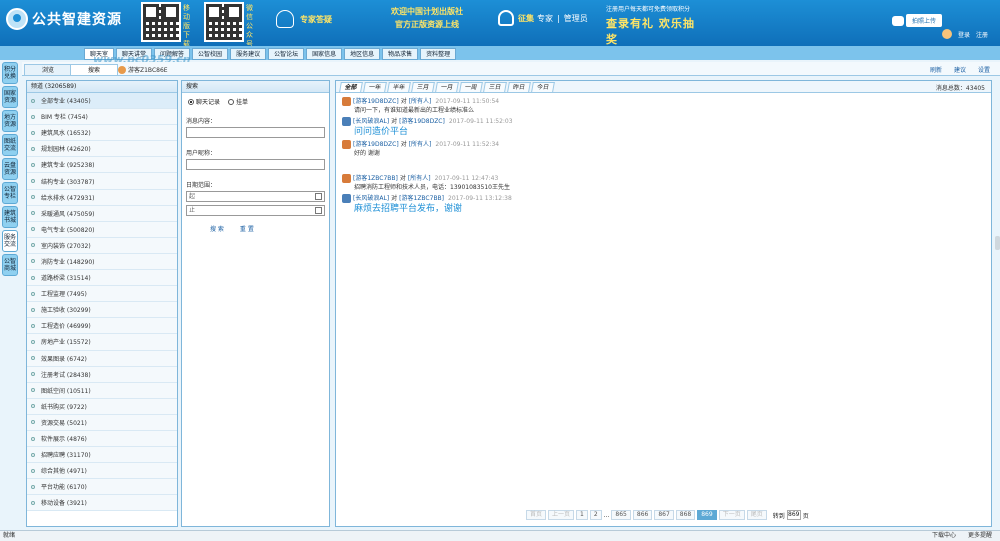 The height and width of the screenshot is (541, 1000). I want to click on reset-button: 重 置, so click(247, 228).